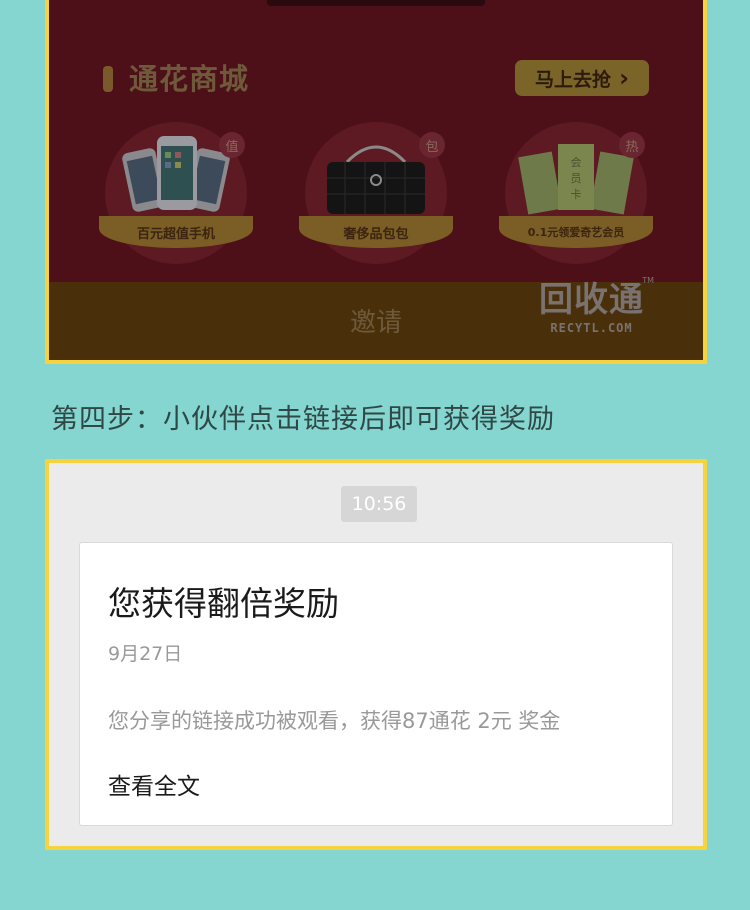 This screenshot has height=910, width=750. Describe the element at coordinates (303, 419) in the screenshot. I see `step-four-text: 第四步：小伙伴点击链接后即可获得奖励` at that location.